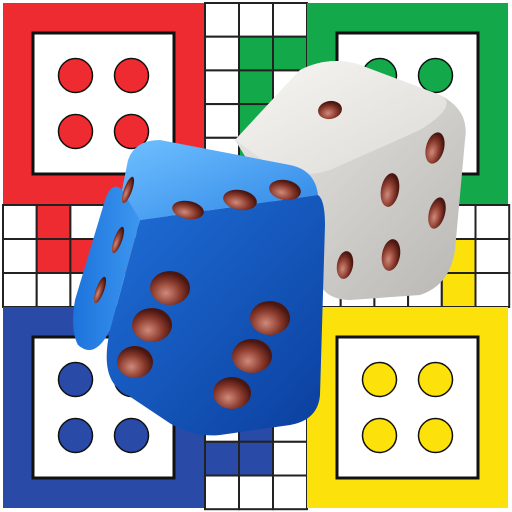  I want to click on home-inner, so click(407, 407).